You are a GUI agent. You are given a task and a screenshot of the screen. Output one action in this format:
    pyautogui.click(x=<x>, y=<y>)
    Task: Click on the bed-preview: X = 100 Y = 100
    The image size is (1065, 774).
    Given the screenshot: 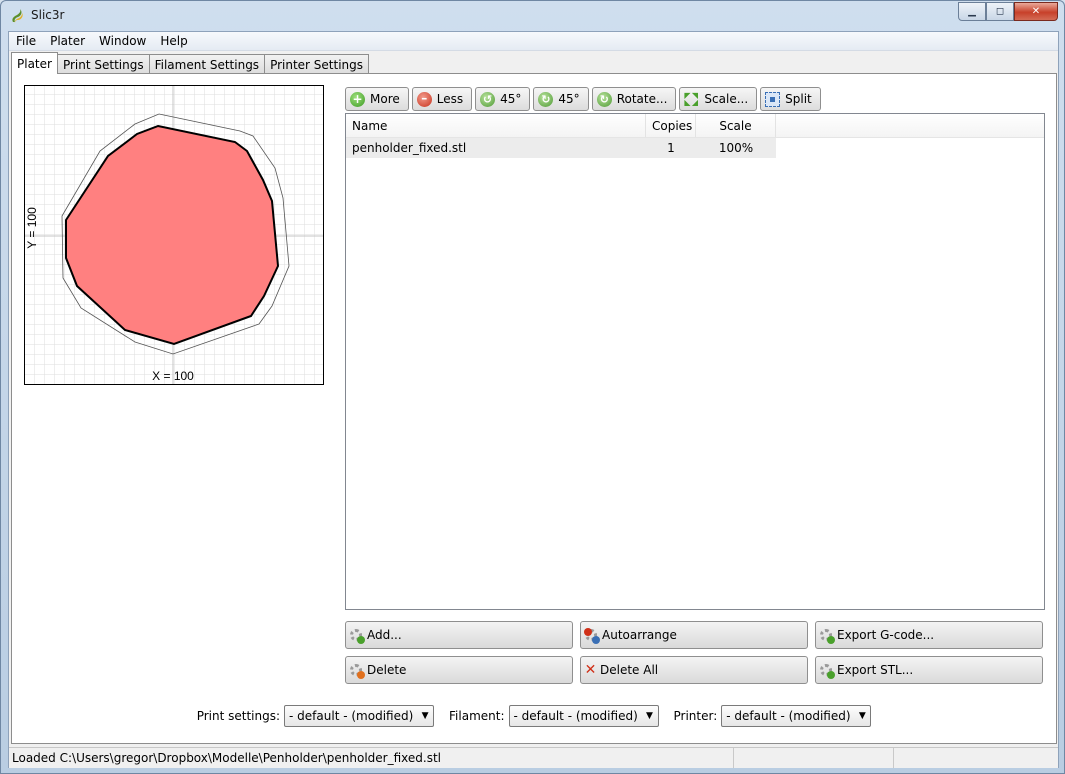 What is the action you would take?
    pyautogui.click(x=174, y=235)
    